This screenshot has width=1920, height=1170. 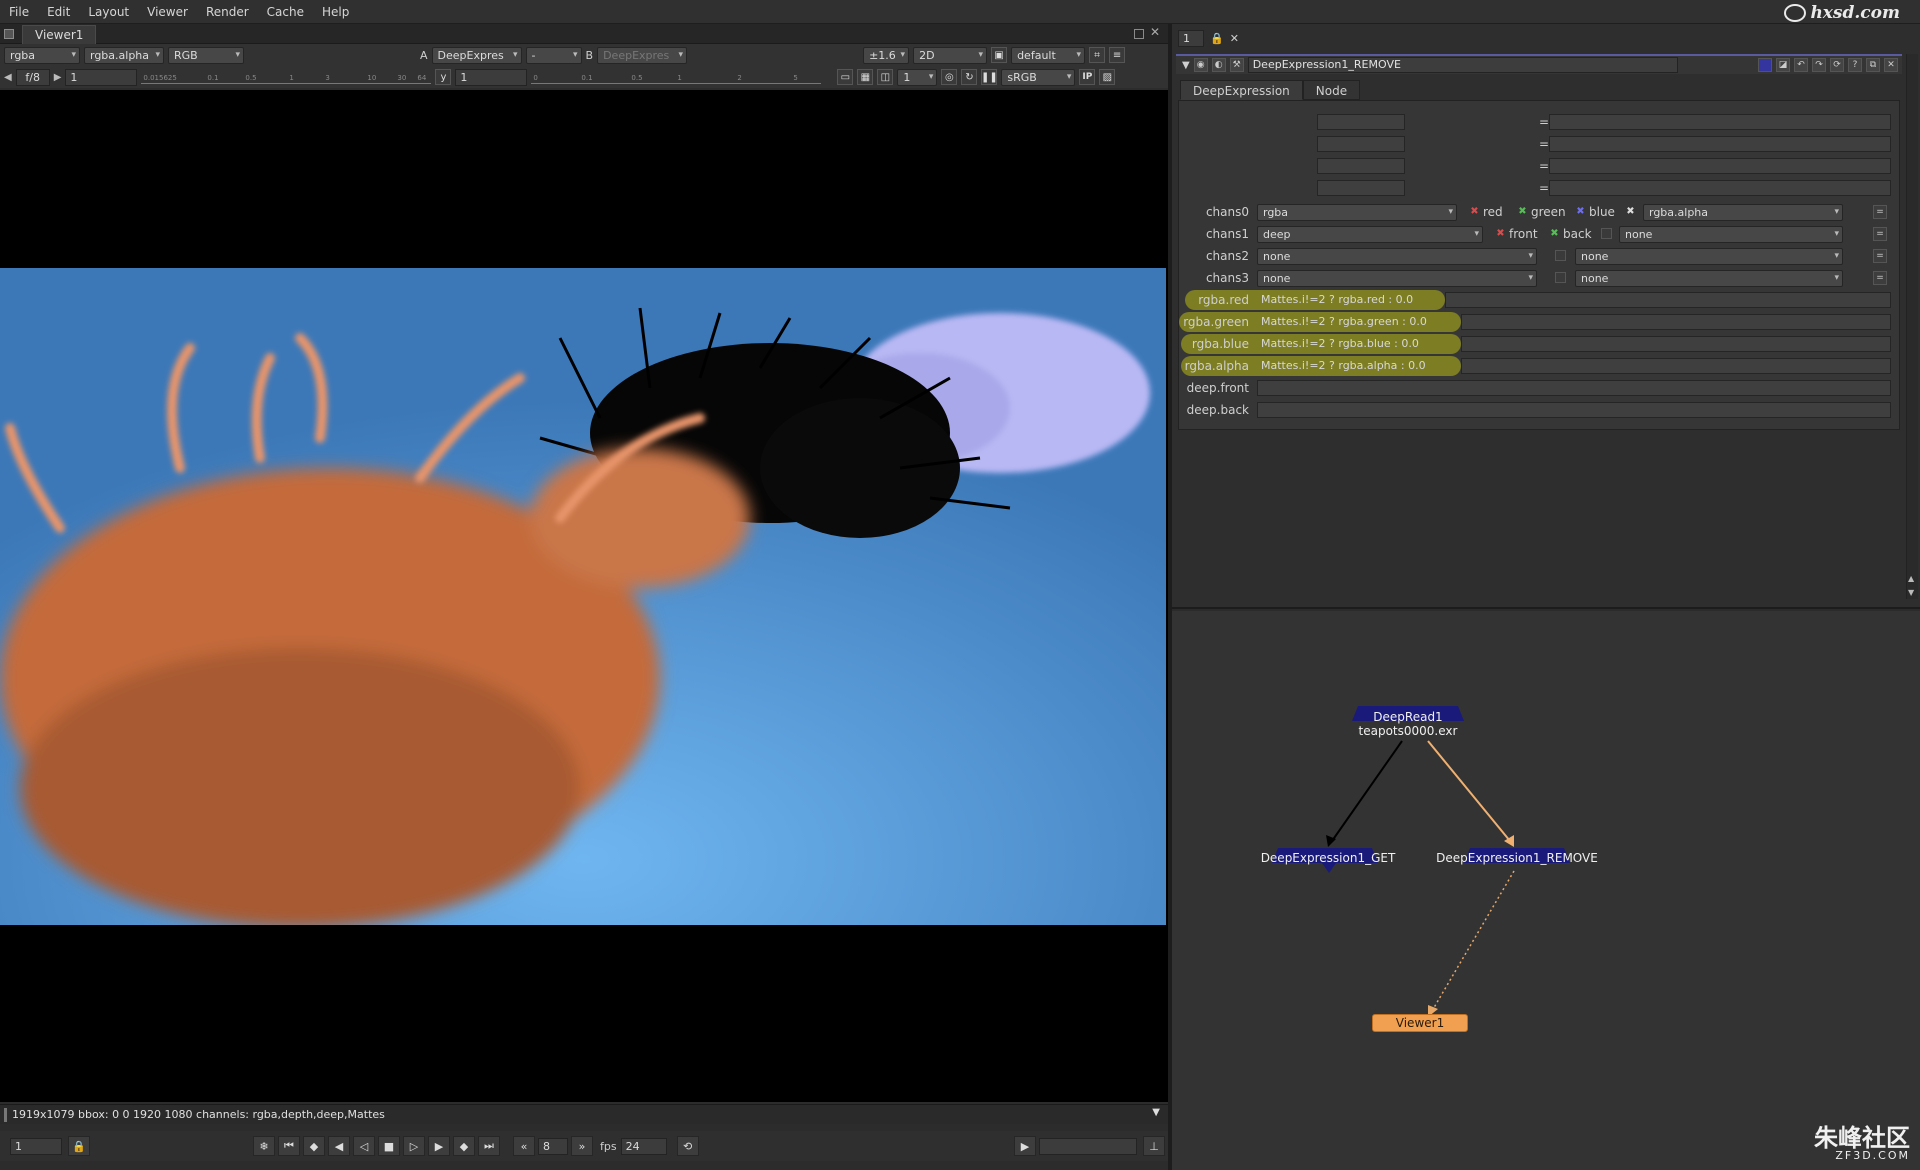 What do you see at coordinates (1154, 1146) in the screenshot?
I see `range-lock-icon: ⊥` at bounding box center [1154, 1146].